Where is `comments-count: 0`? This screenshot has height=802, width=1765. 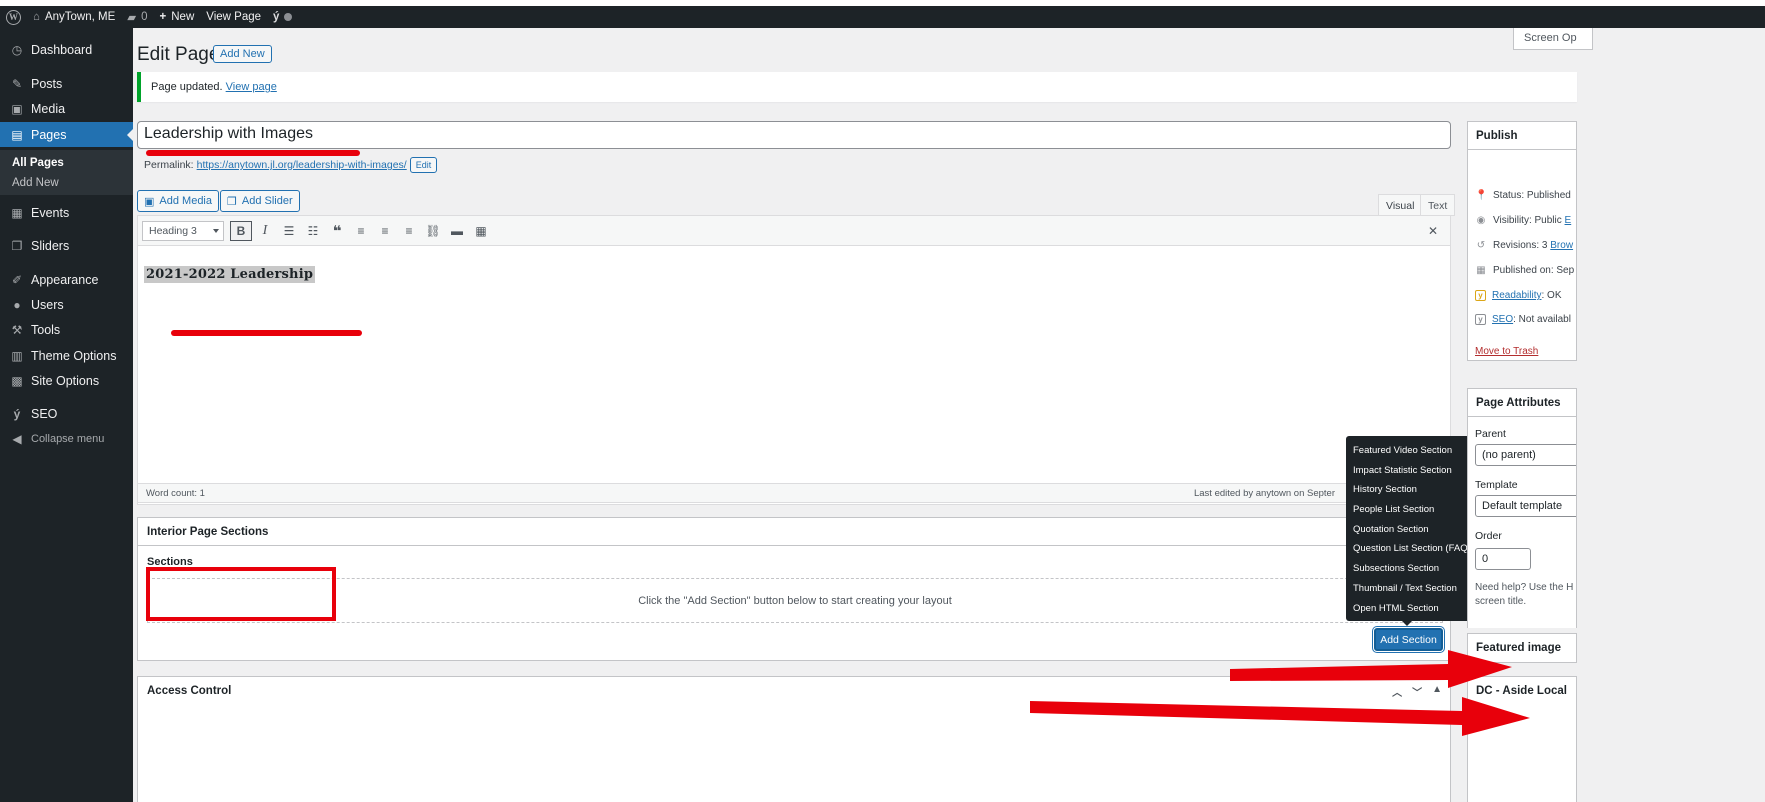
comments-count: 0 is located at coordinates (144, 17).